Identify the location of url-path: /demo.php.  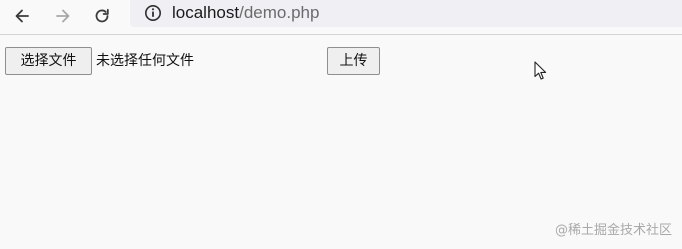
(279, 12).